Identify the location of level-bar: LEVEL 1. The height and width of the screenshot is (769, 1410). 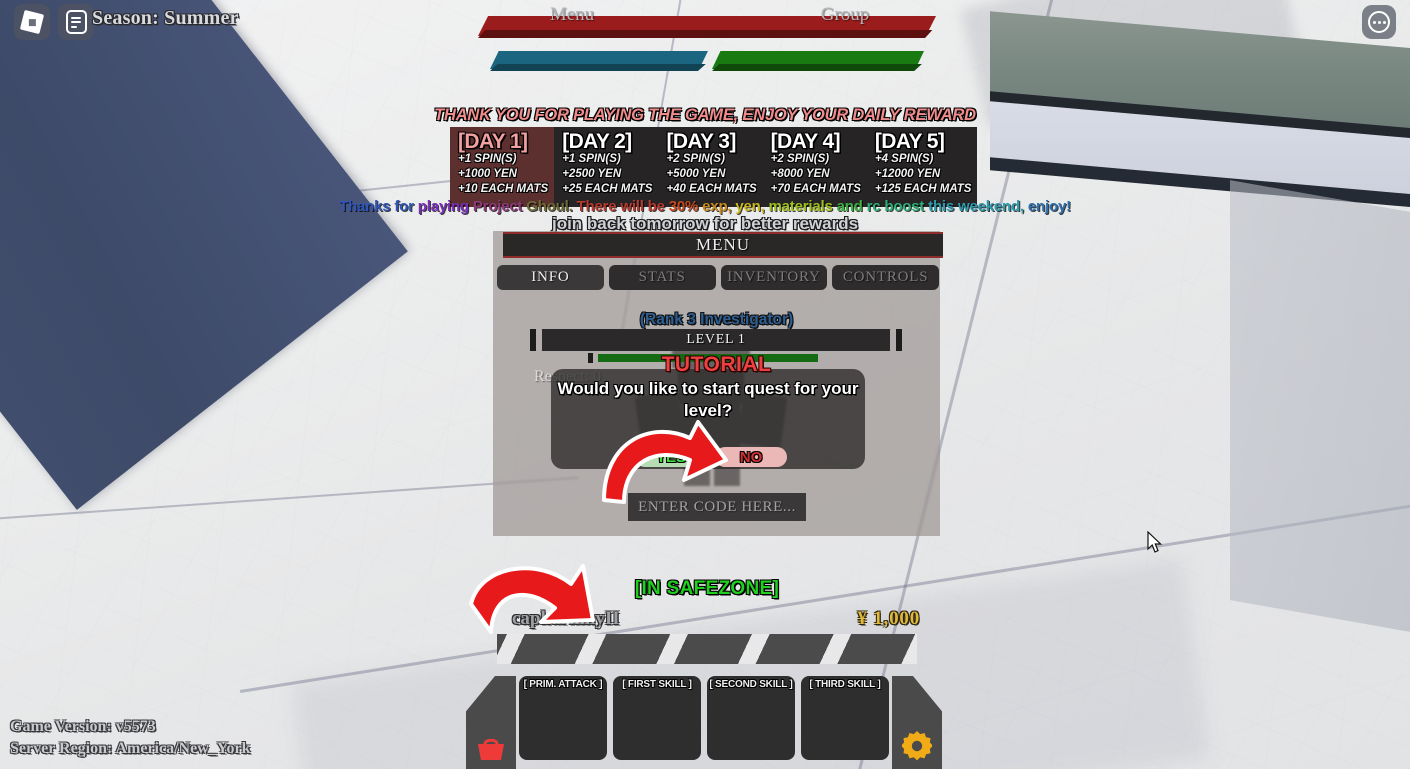
(716, 340).